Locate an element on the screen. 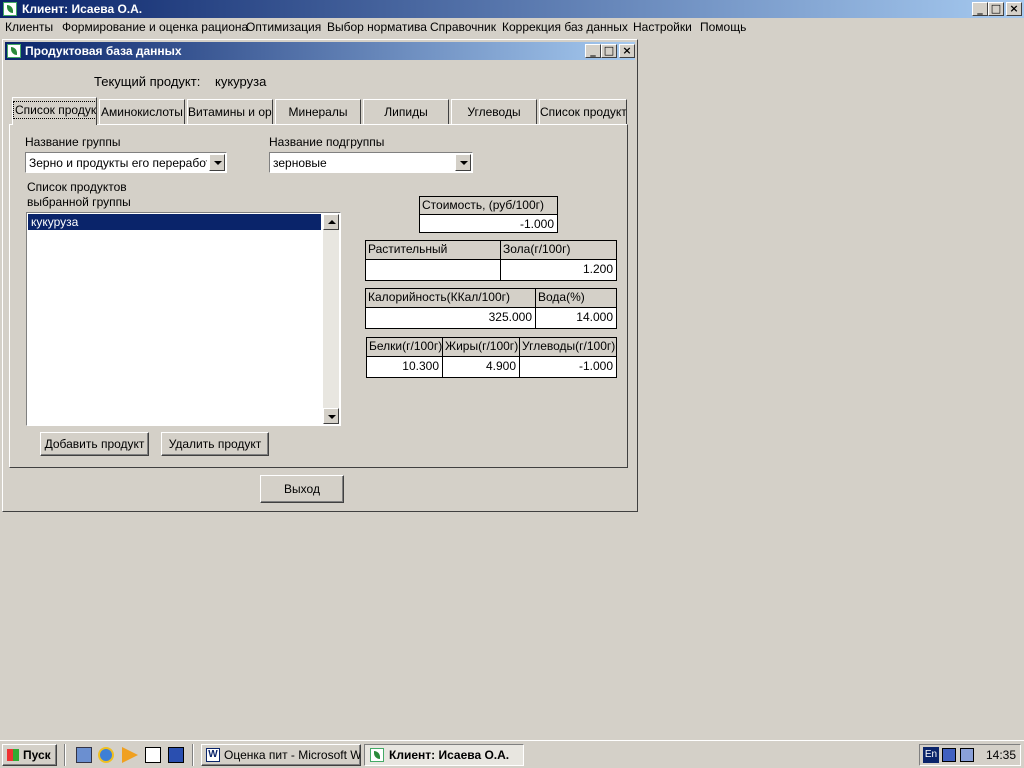 This screenshot has height=768, width=1024. tab-product-list-2: Список продуктов is located at coordinates (583, 111).